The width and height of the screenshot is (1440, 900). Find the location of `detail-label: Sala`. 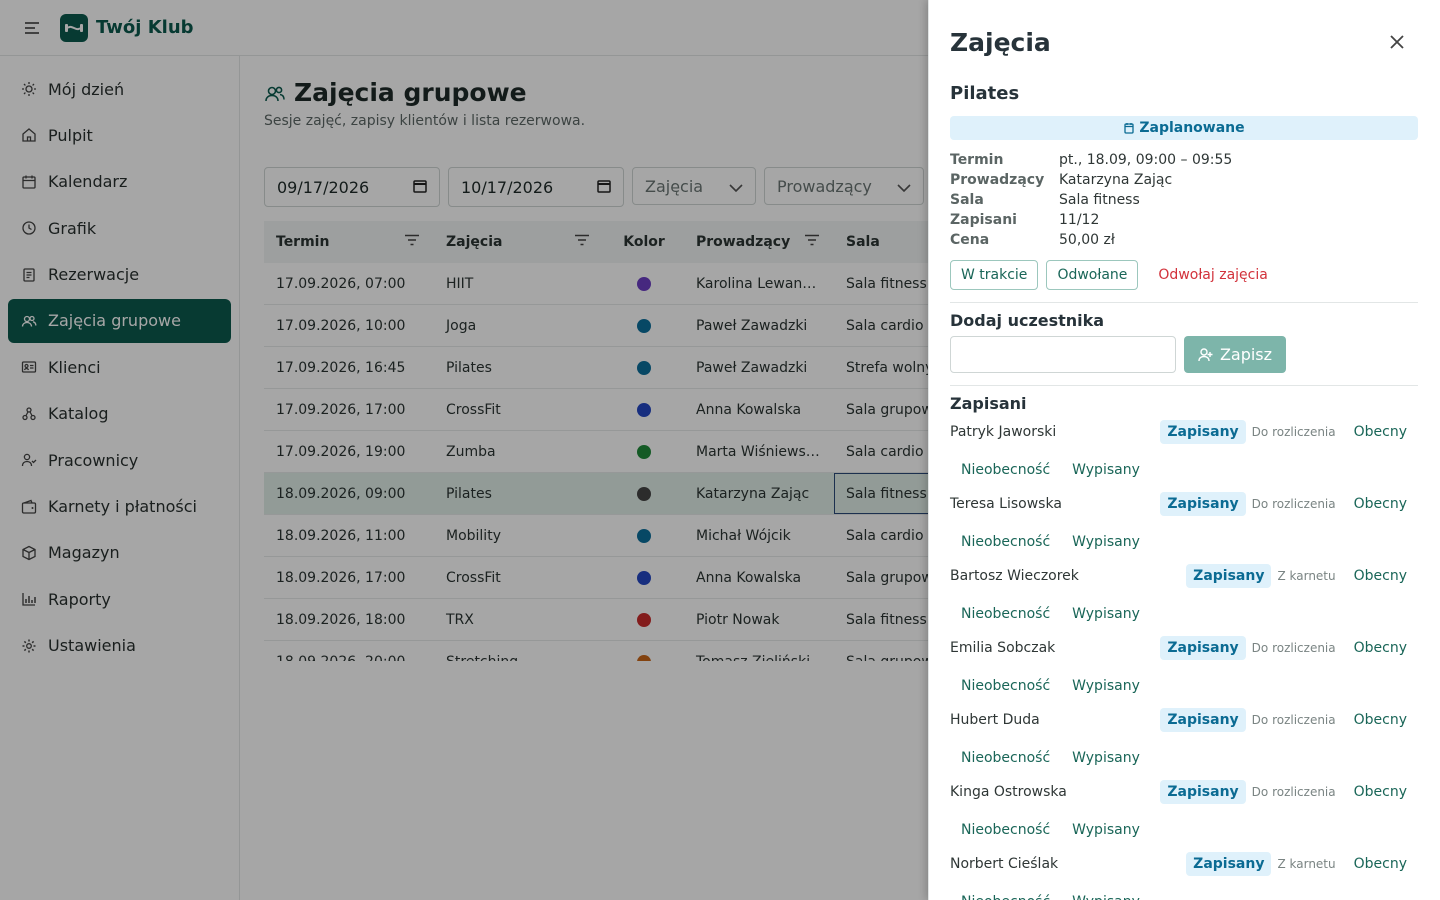

detail-label: Sala is located at coordinates (967, 200).